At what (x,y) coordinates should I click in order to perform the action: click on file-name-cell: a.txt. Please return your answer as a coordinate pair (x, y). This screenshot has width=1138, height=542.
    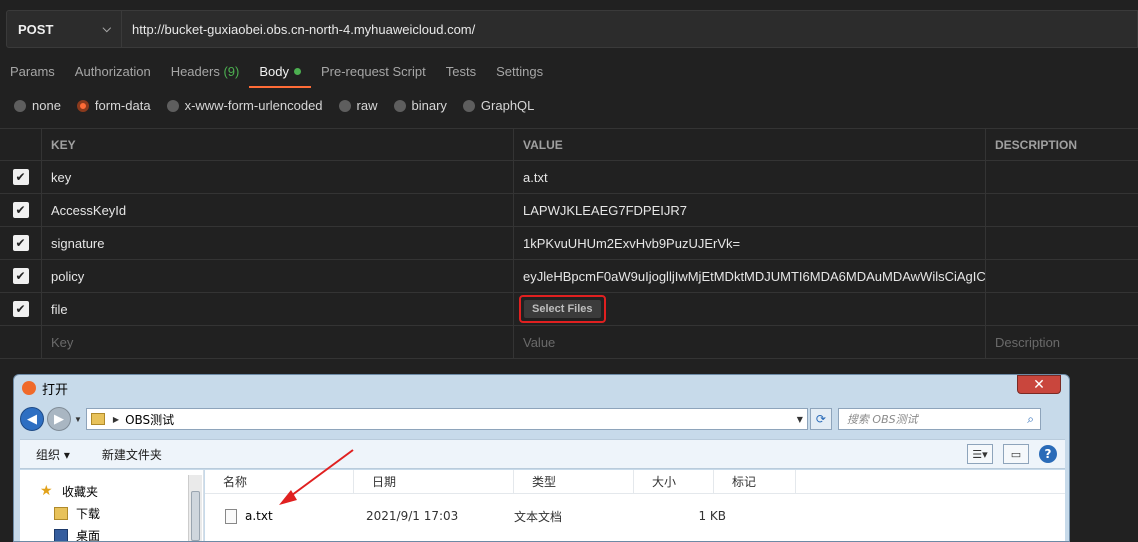
    Looking at the image, I should click on (279, 516).